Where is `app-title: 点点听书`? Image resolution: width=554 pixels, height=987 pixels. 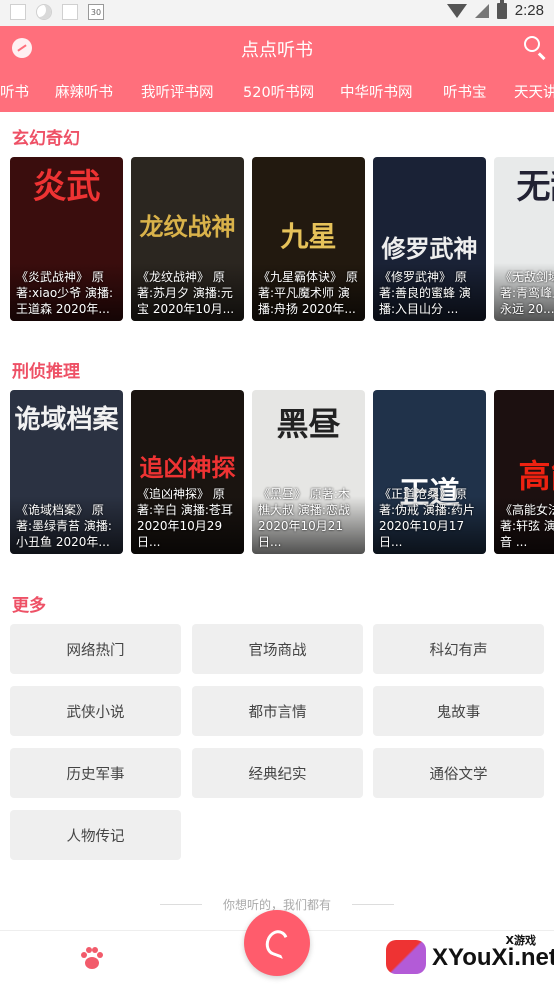
app-title: 点点听书 is located at coordinates (277, 50).